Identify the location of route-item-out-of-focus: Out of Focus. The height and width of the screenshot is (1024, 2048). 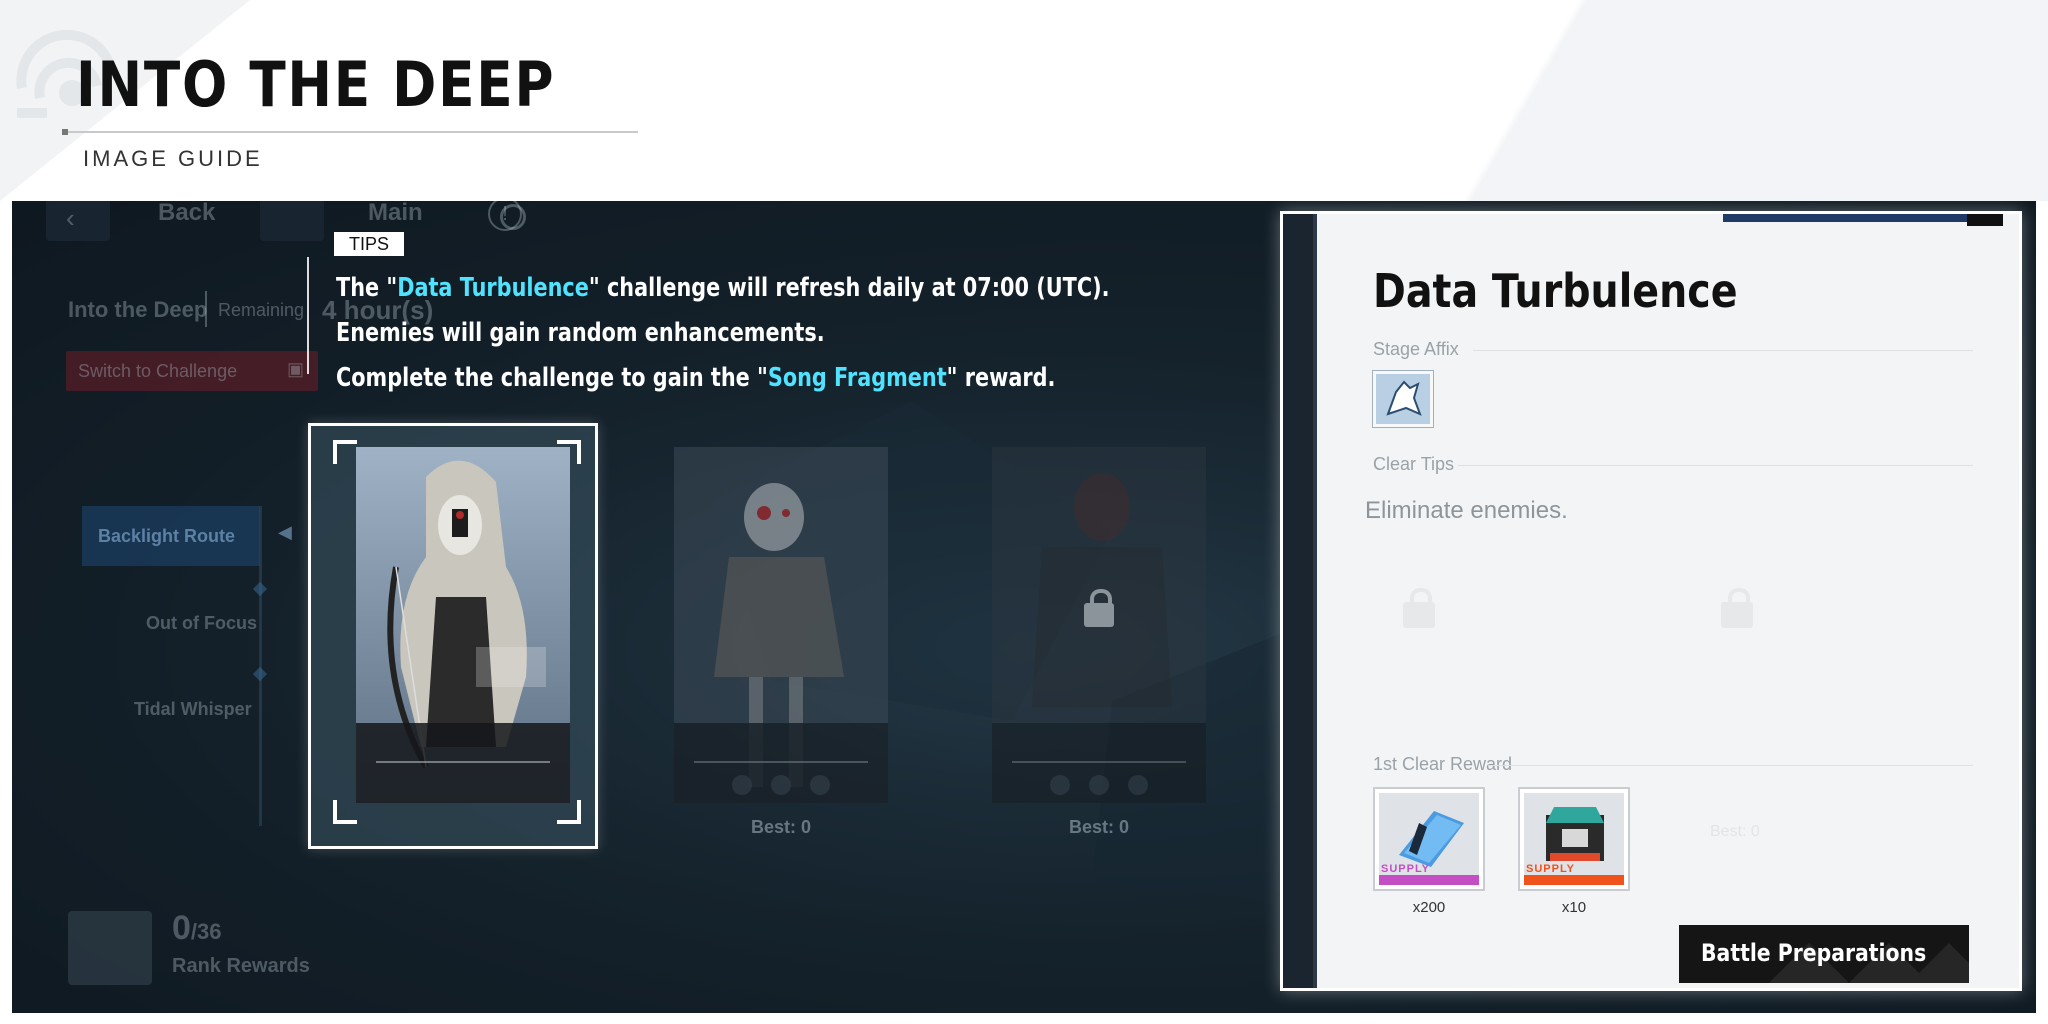
(201, 623).